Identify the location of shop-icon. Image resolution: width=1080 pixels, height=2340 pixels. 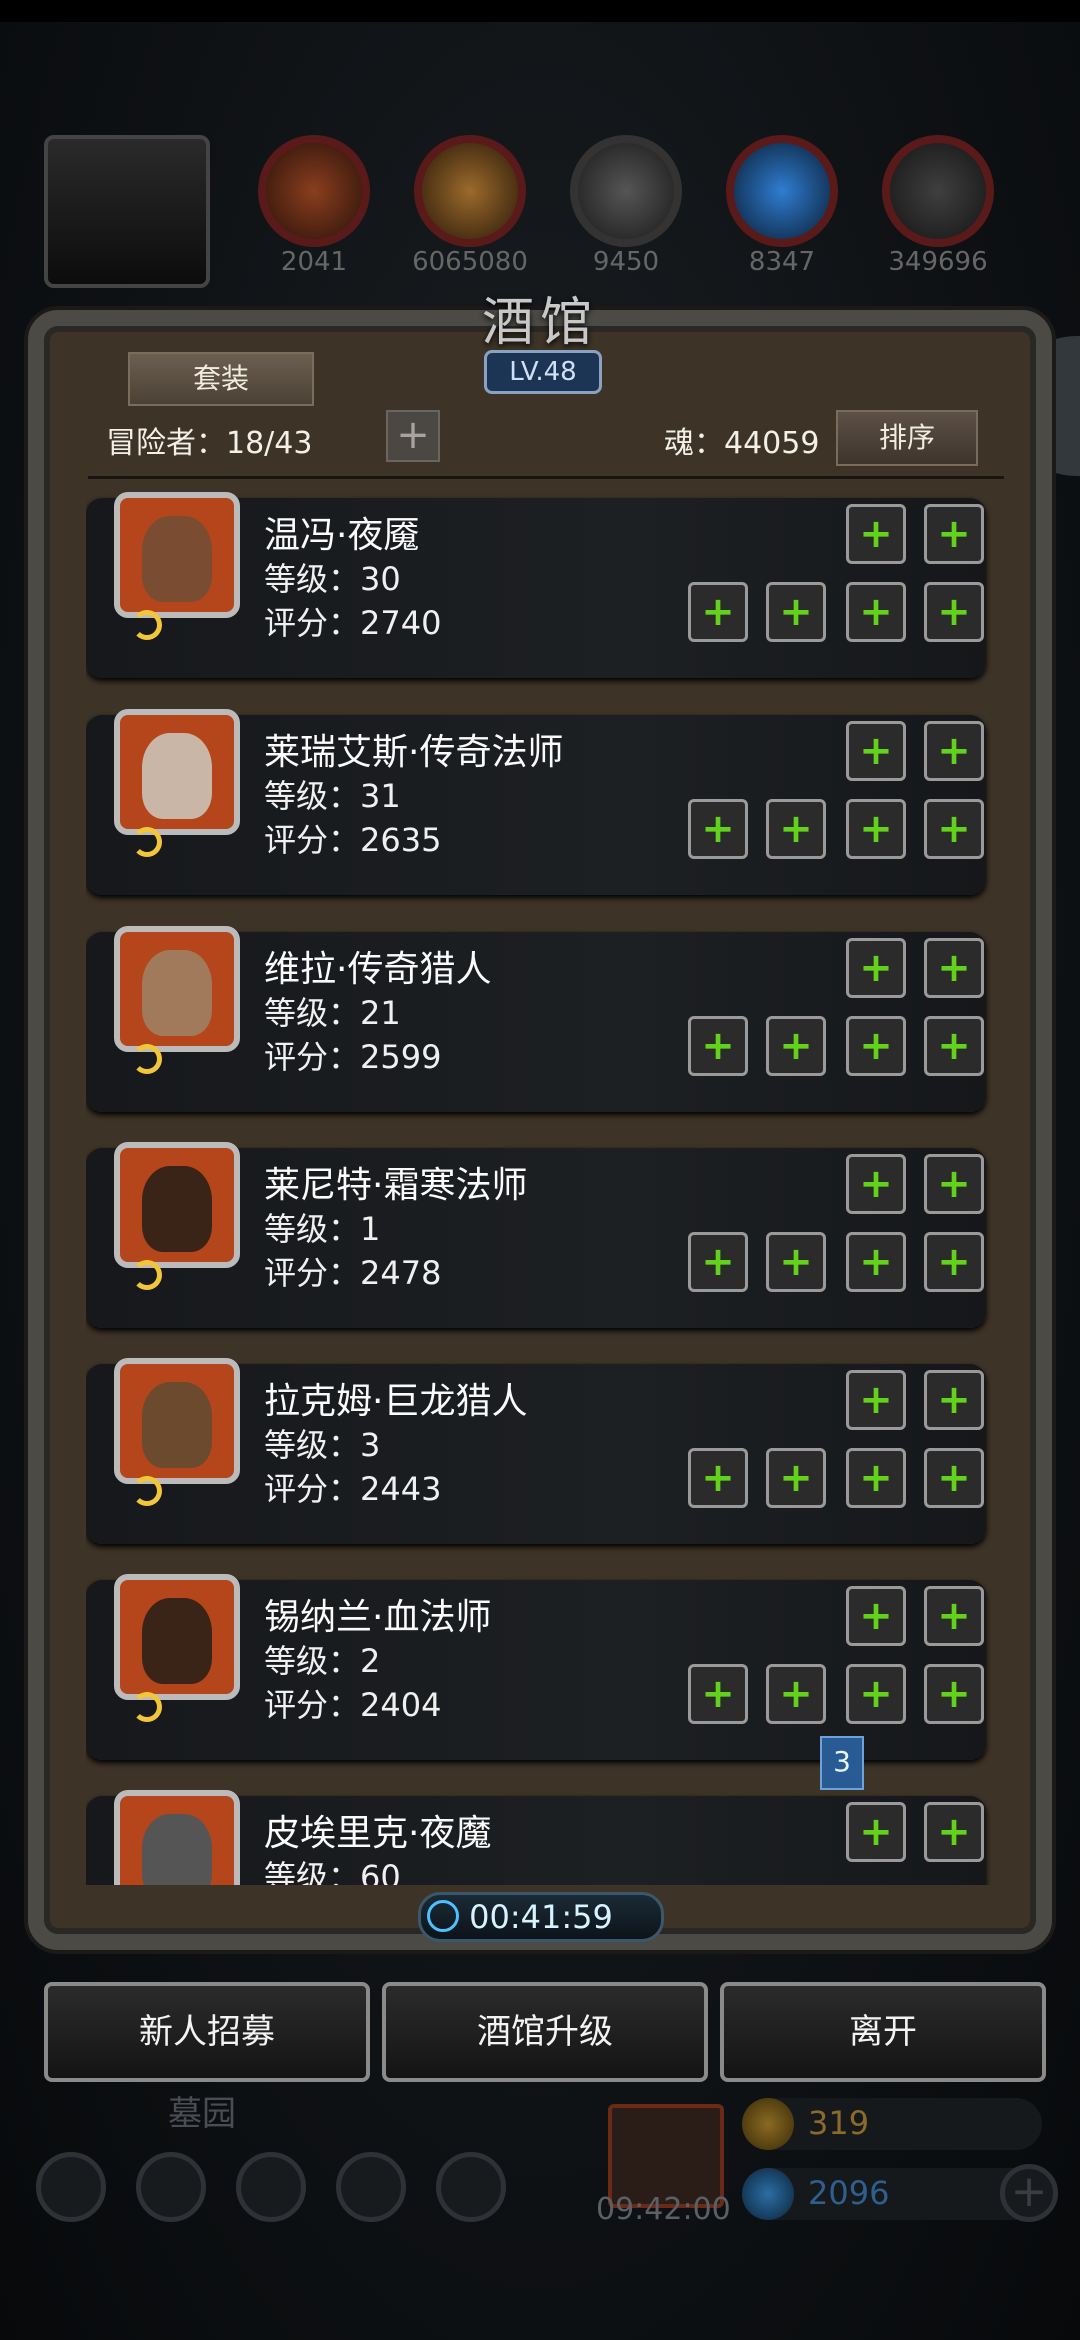
(471, 2187).